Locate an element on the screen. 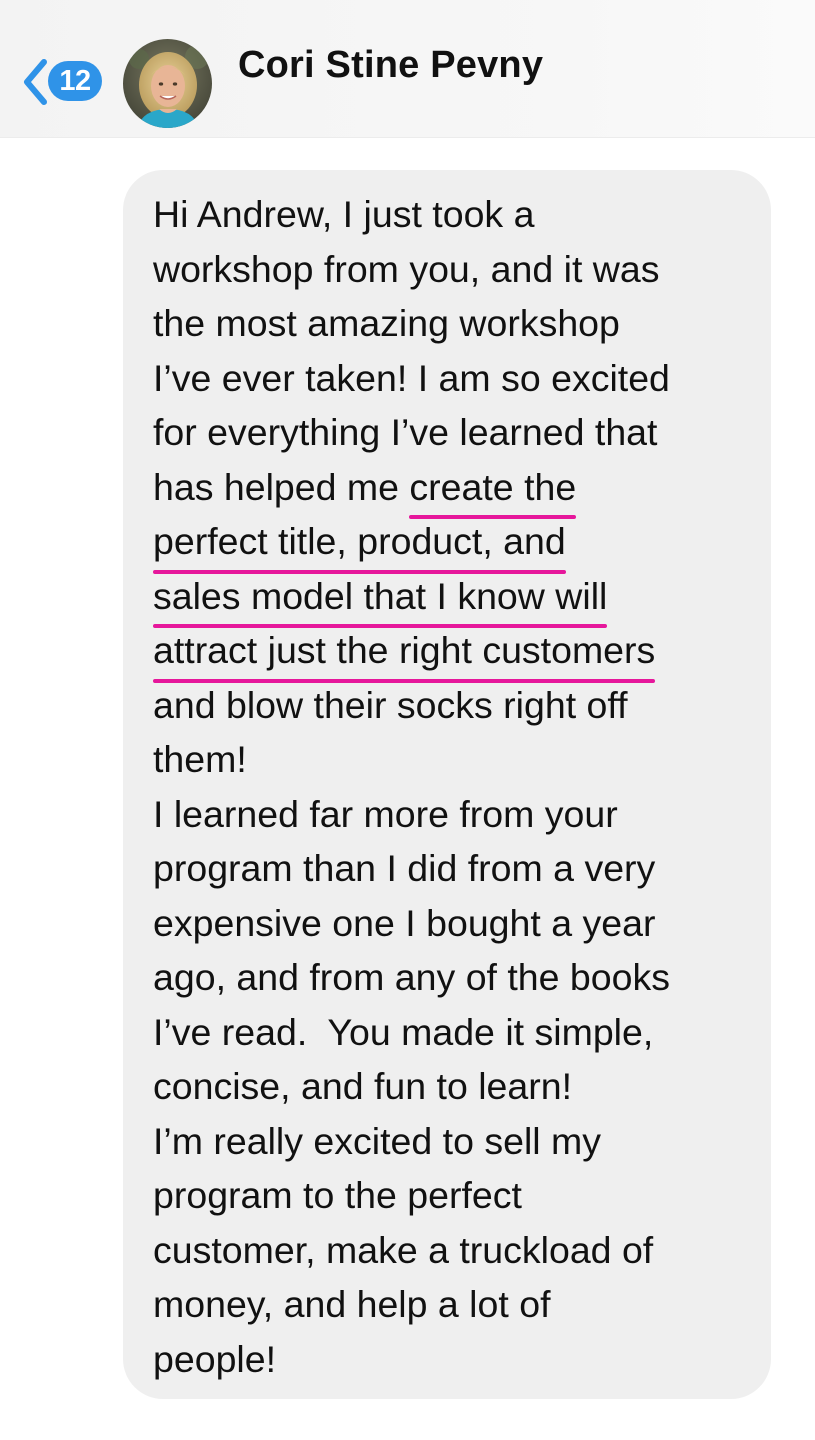 The height and width of the screenshot is (1440, 815). back-button: 12 is located at coordinates (62, 82).